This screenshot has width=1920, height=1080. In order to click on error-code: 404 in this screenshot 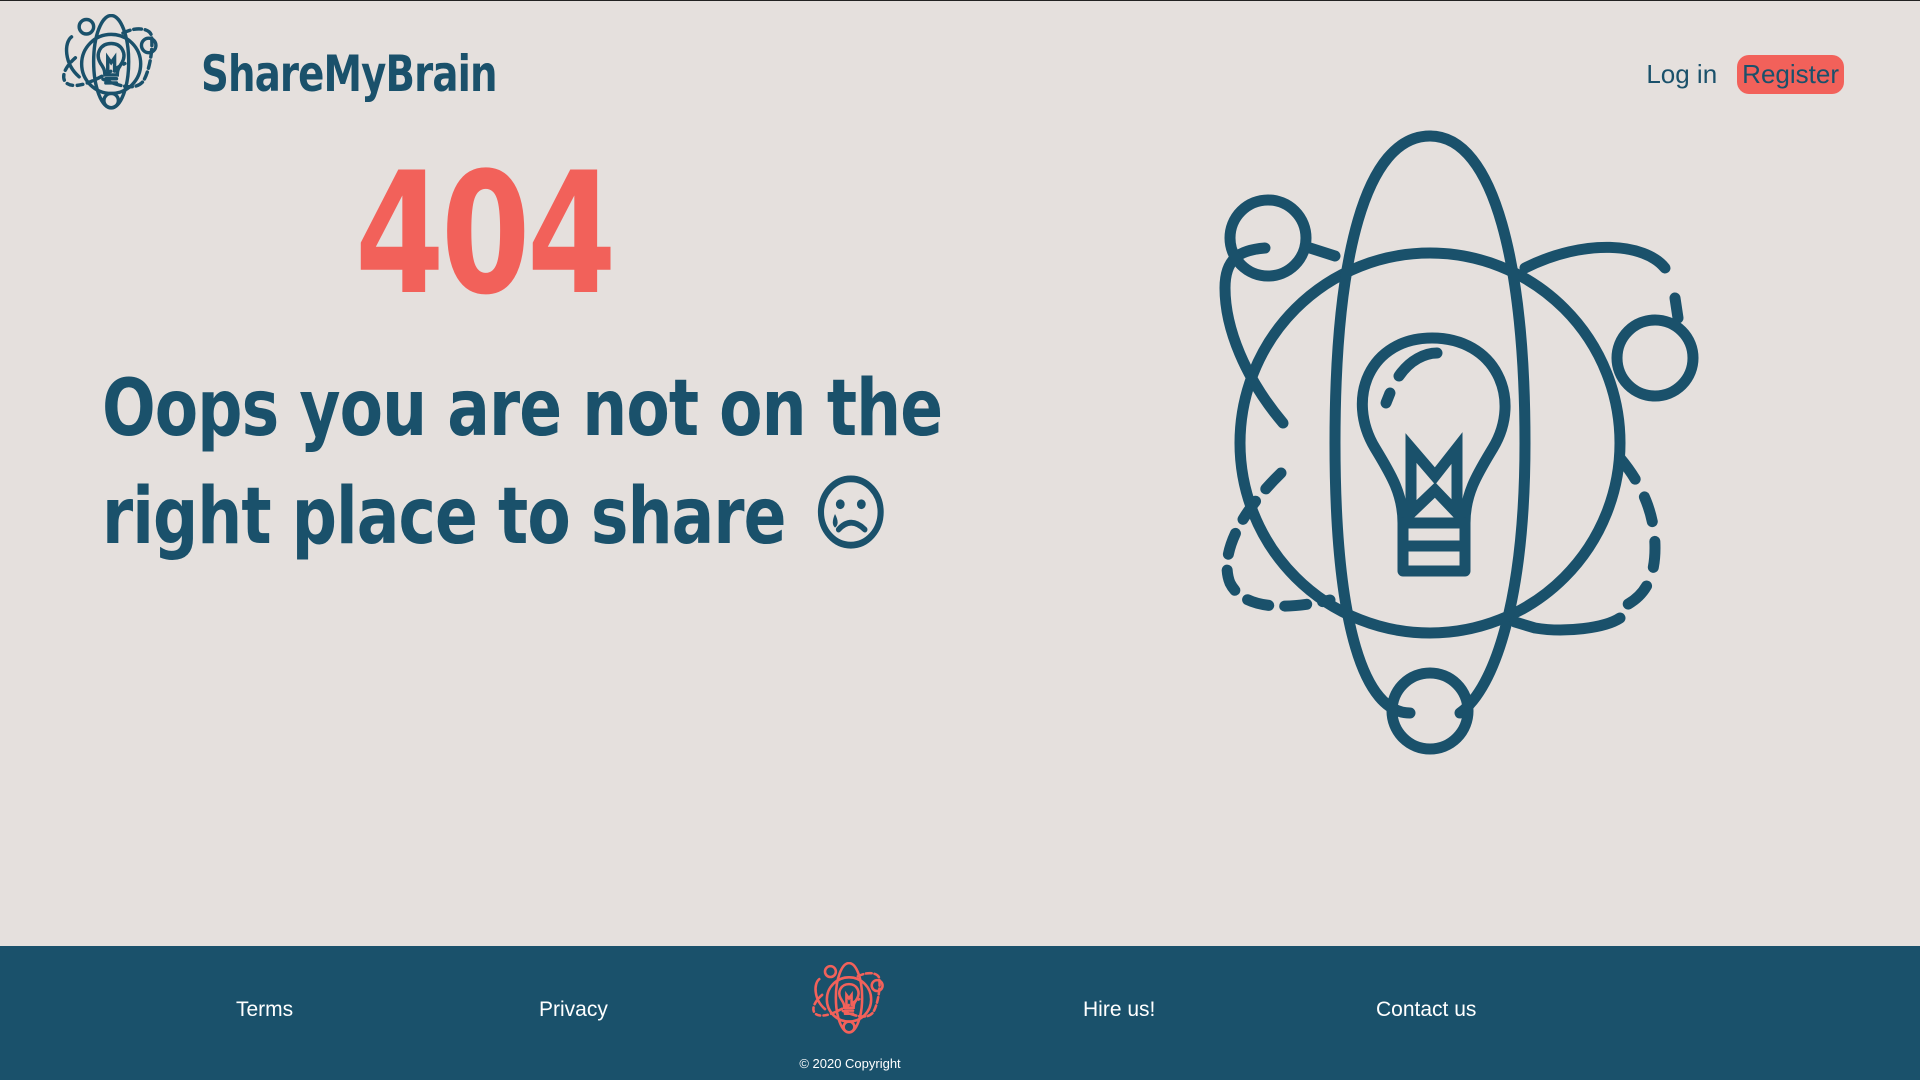, I will do `click(485, 234)`.